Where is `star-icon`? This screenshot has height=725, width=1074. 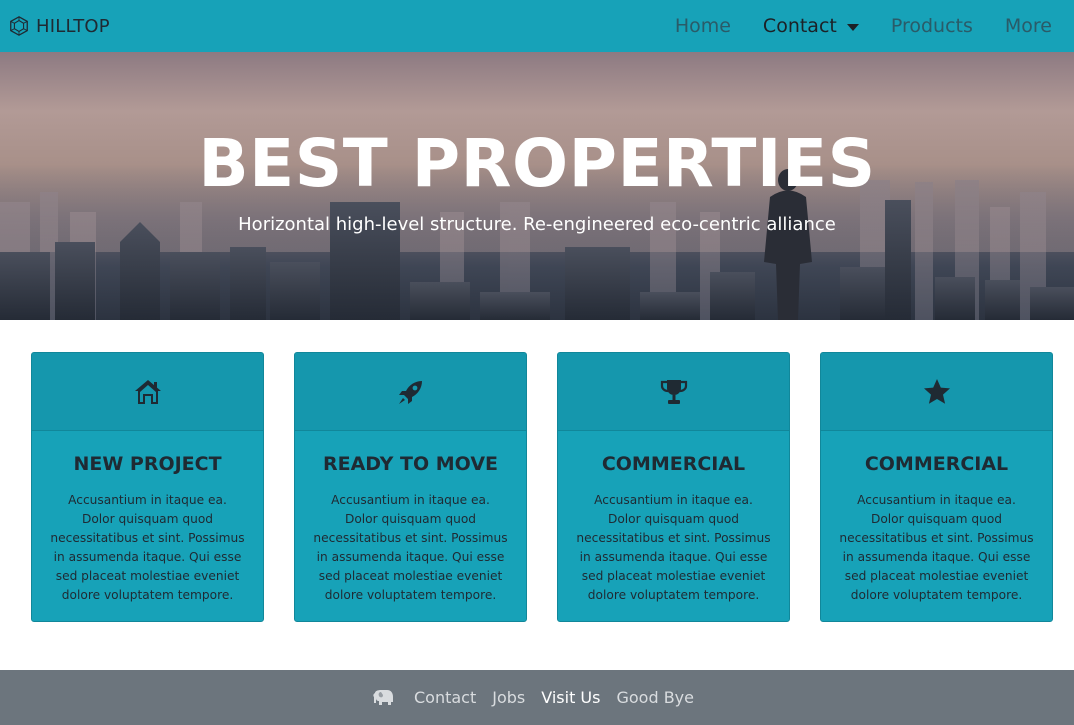
star-icon is located at coordinates (936, 391).